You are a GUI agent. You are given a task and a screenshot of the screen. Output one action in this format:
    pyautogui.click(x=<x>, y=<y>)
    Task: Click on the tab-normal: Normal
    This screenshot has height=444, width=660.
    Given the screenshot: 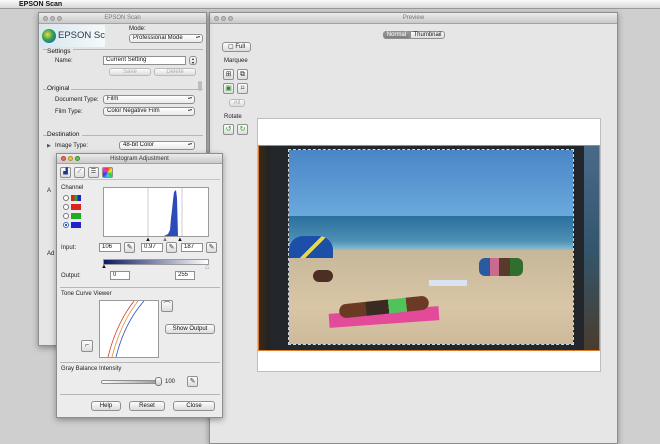 What is the action you would take?
    pyautogui.click(x=396, y=35)
    